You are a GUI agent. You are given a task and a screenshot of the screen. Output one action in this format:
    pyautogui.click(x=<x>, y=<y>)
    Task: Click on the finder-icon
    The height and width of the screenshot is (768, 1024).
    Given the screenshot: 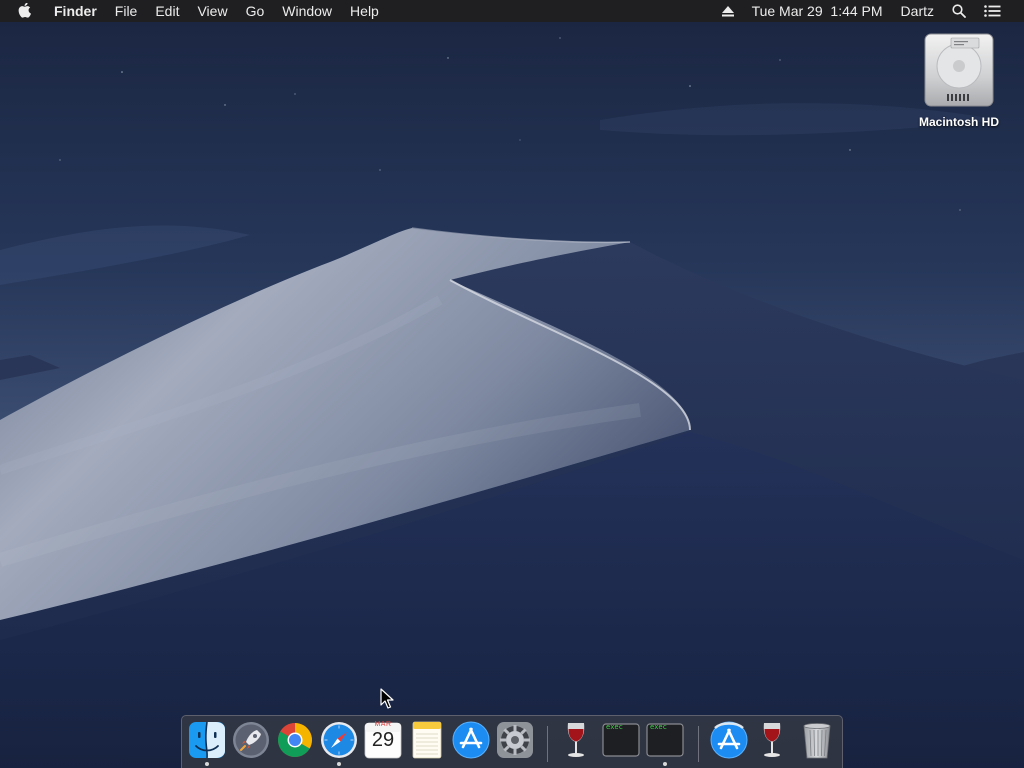 What is the action you would take?
    pyautogui.click(x=207, y=740)
    